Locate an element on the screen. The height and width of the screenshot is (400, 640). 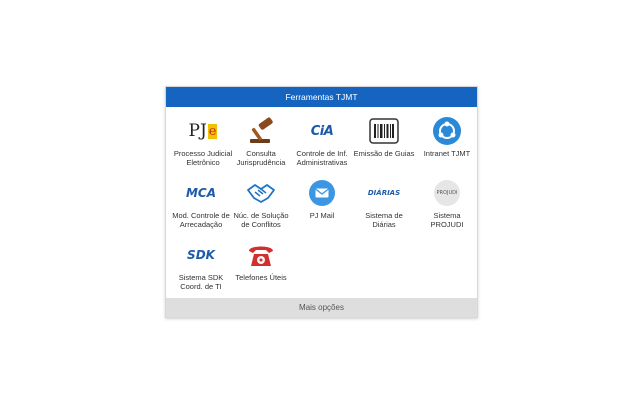
tile-intranet-tjmt: Intranet TJMT is located at coordinates (447, 137).